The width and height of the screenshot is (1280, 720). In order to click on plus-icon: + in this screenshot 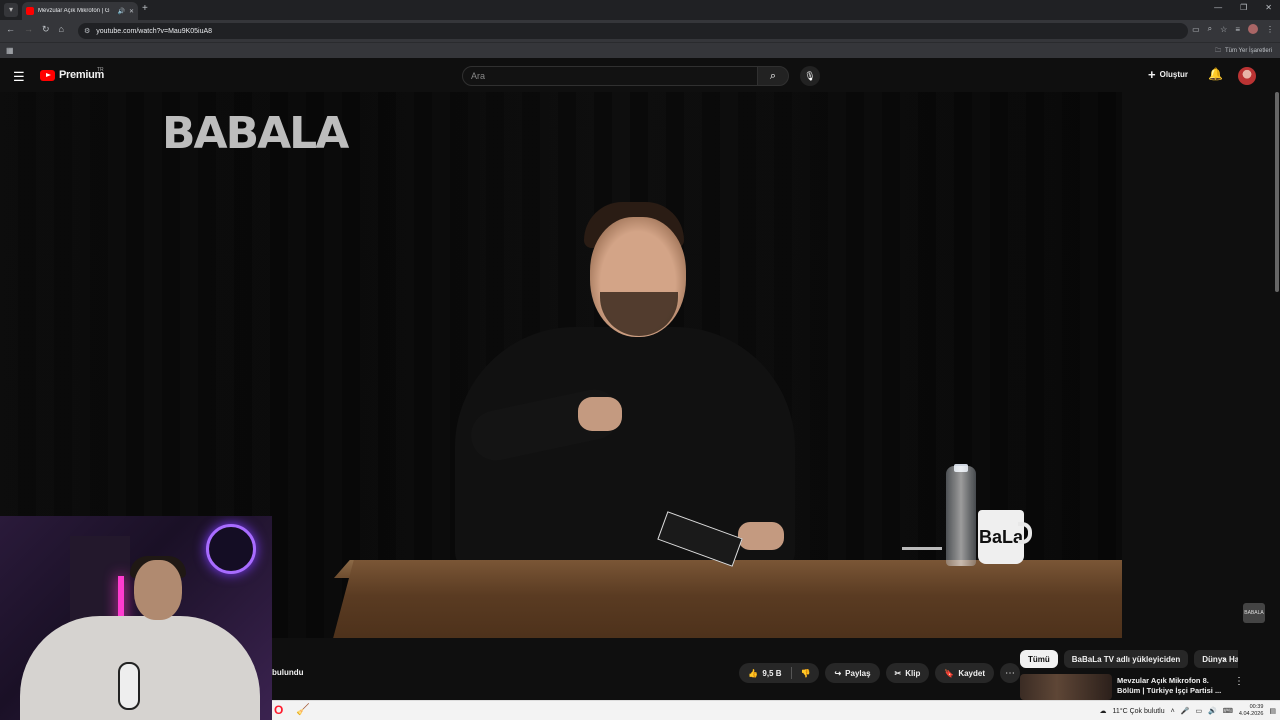, I will do `click(1152, 74)`.